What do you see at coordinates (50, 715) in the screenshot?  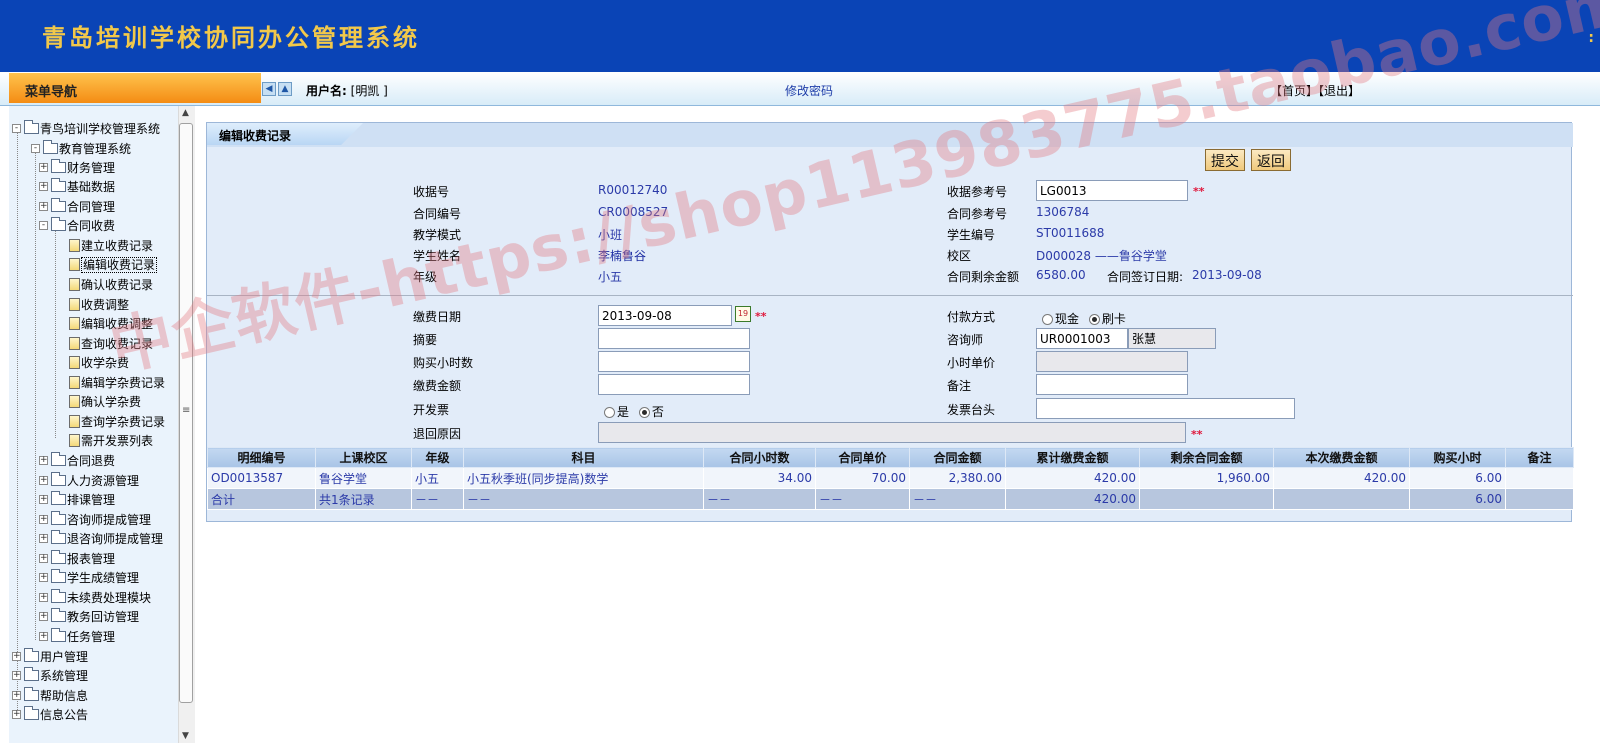 I see `tree-node: + 信息公告` at bounding box center [50, 715].